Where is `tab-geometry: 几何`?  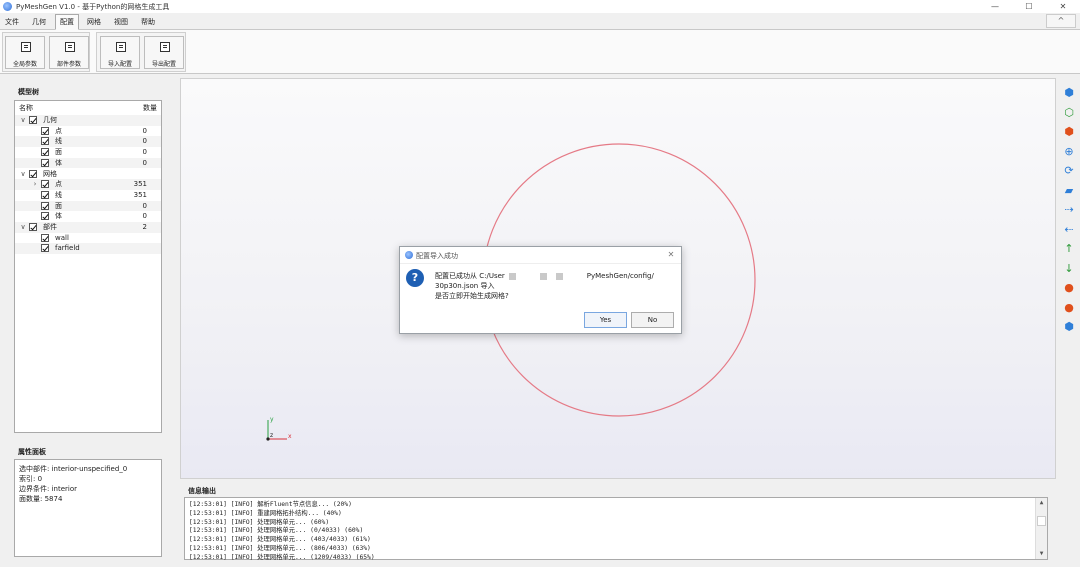 tab-geometry: 几何 is located at coordinates (39, 22).